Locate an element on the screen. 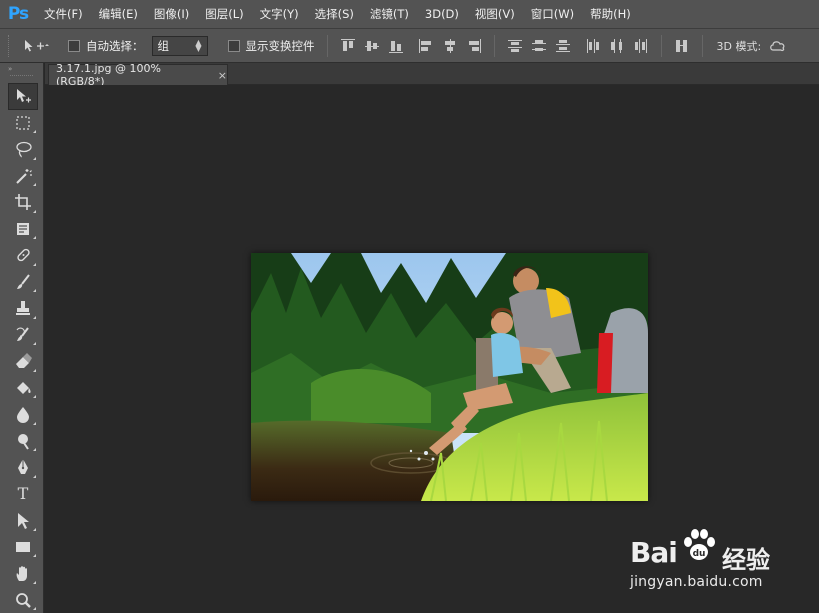 The height and width of the screenshot is (613, 819). document-tab-bar: 3.17.1.jpg @ 100%(RGB/8*) × is located at coordinates (432, 75).